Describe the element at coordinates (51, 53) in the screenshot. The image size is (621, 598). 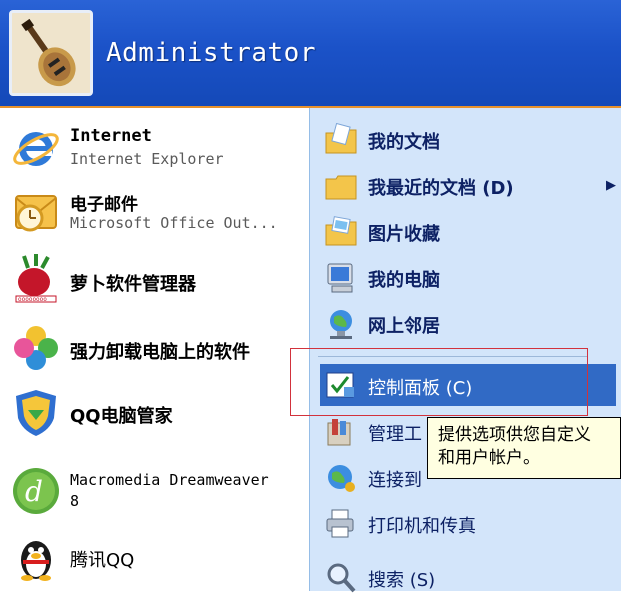
I see `user-avatar-guitar-icon` at that location.